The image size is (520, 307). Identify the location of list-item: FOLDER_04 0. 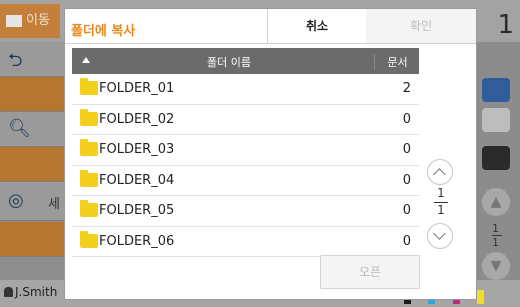
(245, 180).